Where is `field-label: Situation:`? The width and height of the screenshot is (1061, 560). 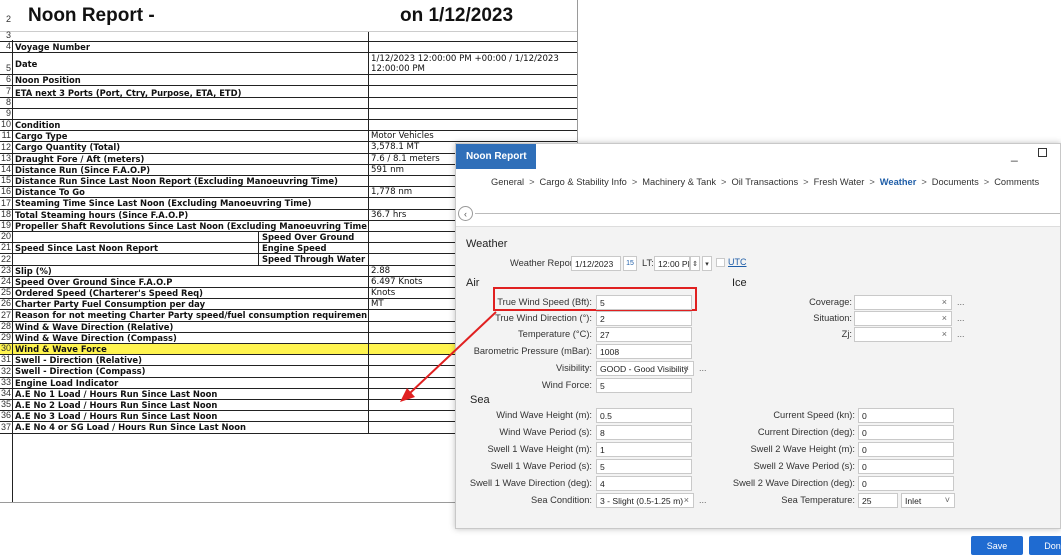
field-label: Situation: is located at coordinates (832, 318).